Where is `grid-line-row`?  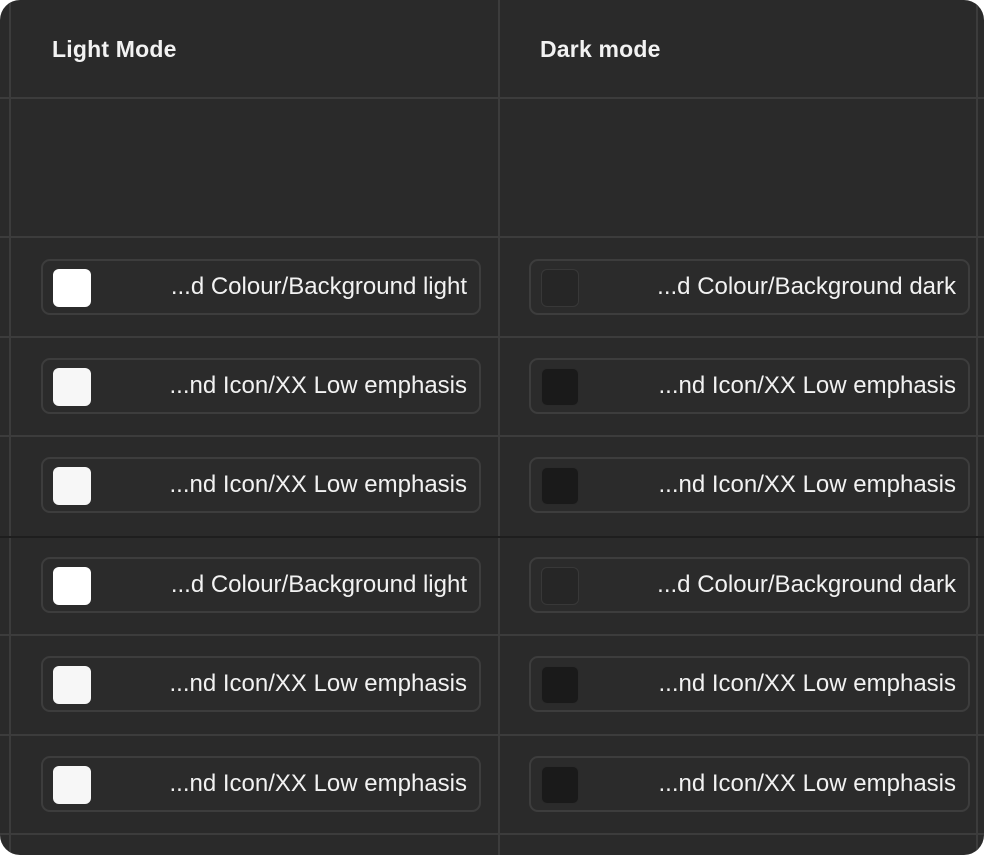
grid-line-row is located at coordinates (492, 834).